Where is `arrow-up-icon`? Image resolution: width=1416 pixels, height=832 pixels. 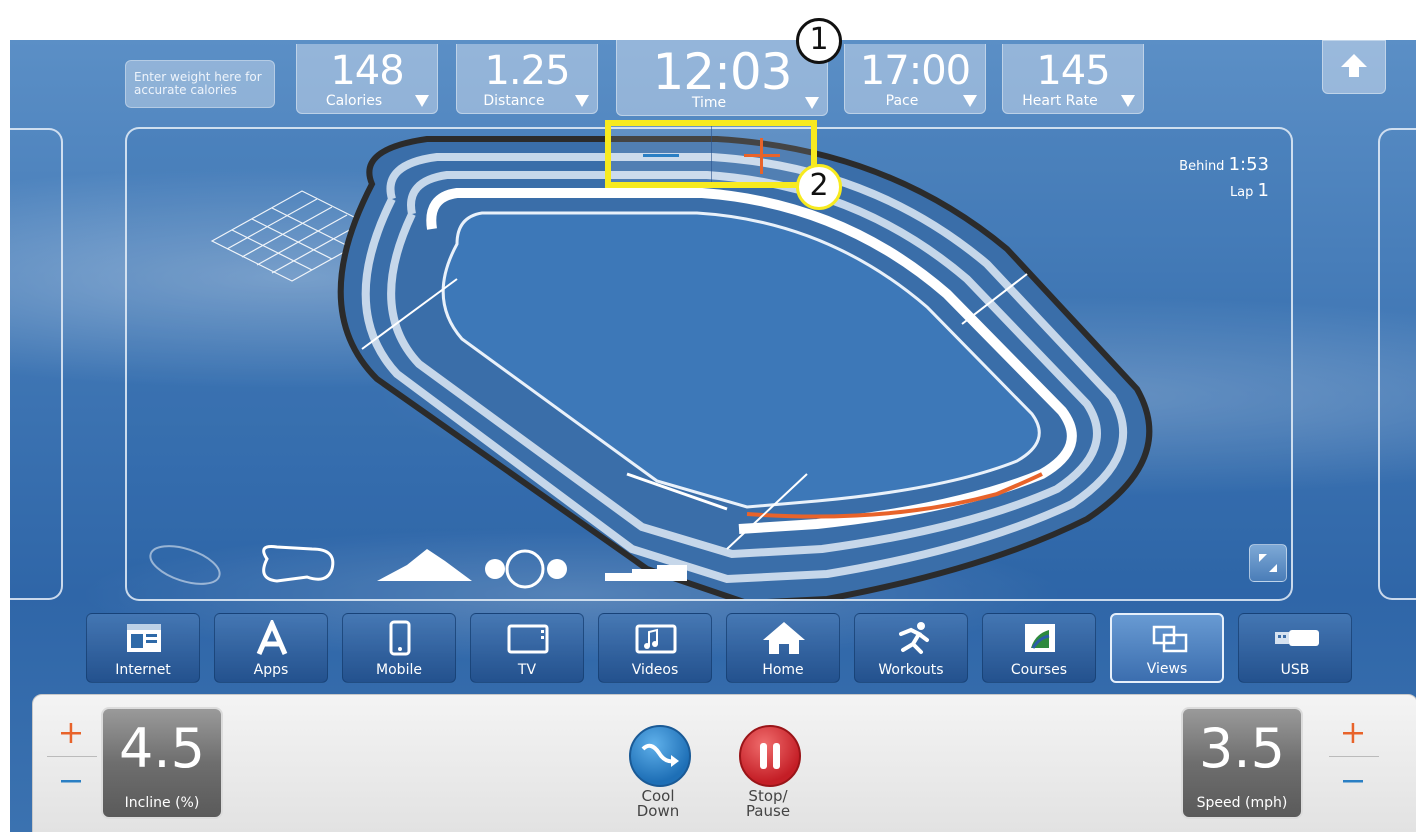
arrow-up-icon is located at coordinates (1354, 65).